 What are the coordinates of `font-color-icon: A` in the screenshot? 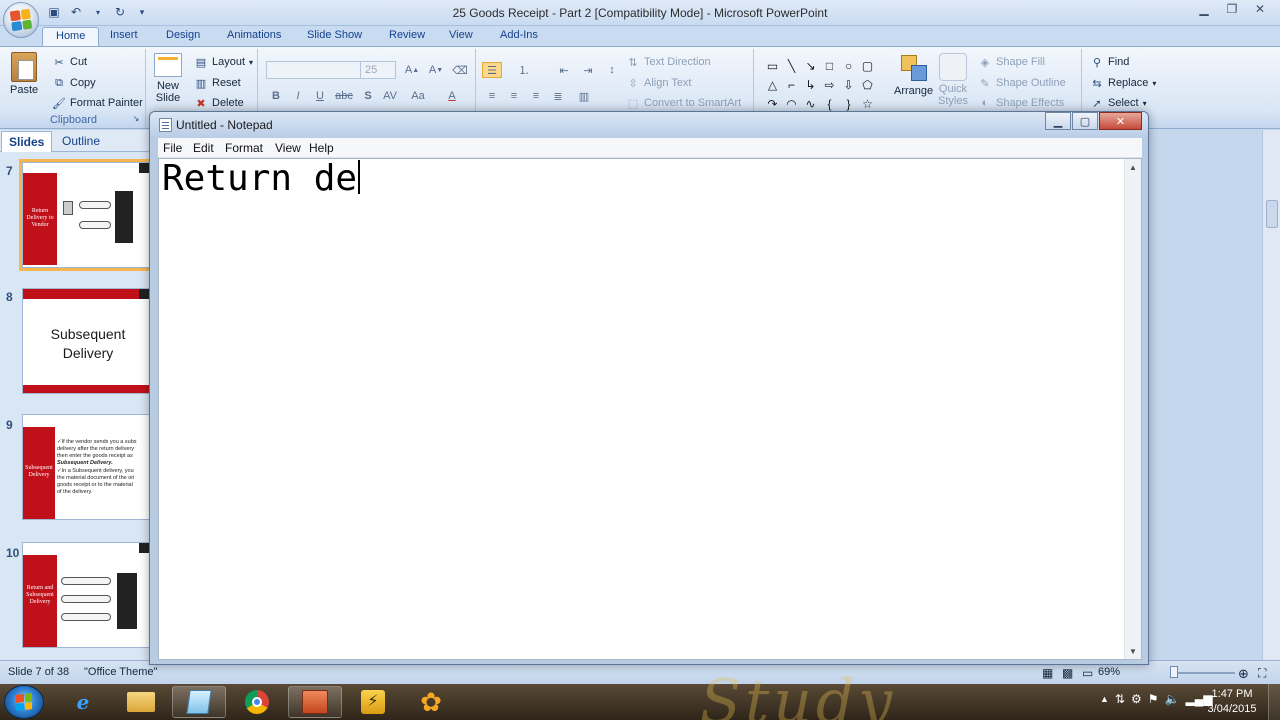 It's located at (452, 96).